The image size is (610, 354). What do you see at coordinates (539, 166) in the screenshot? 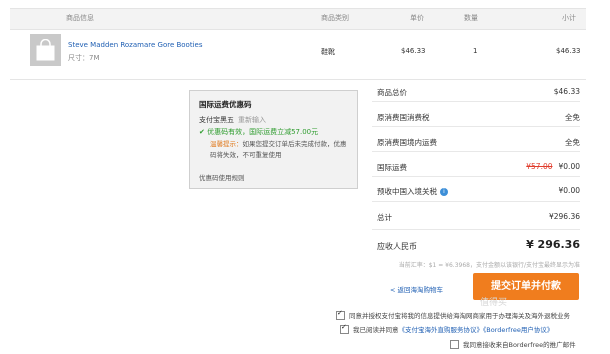
I see `original-shipping-price: ¥57.00` at bounding box center [539, 166].